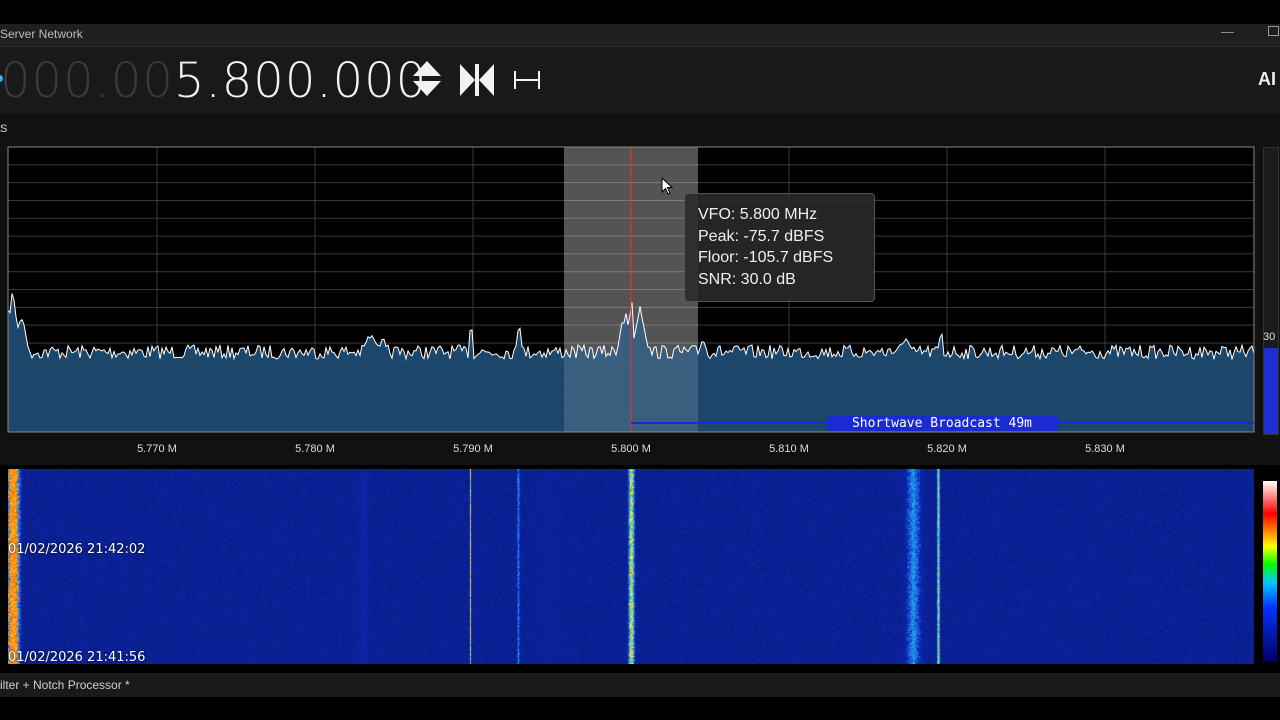  I want to click on x-tick-label: 5.830 M, so click(1105, 449).